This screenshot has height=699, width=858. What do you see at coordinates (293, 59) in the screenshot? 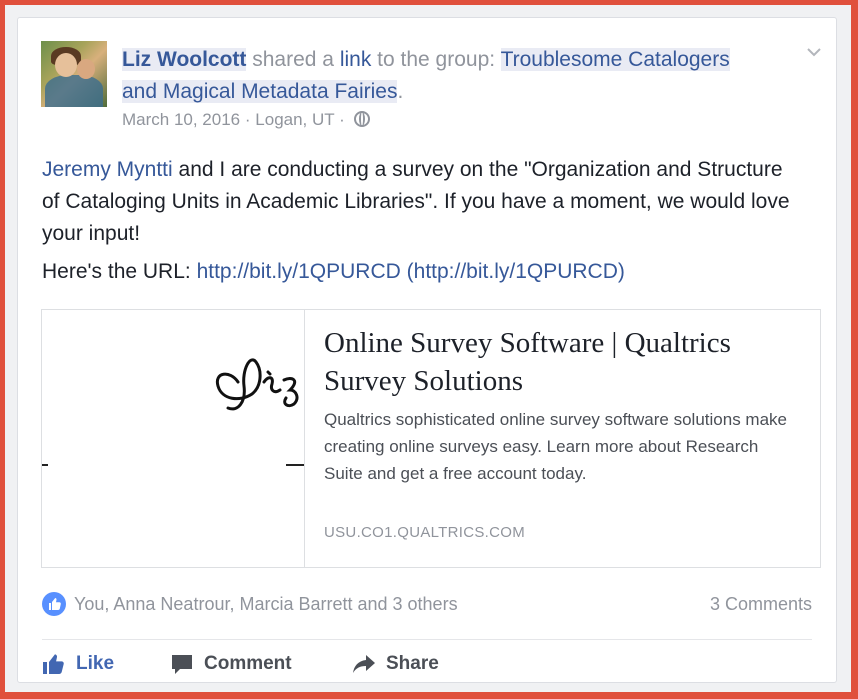
I see `shared-text: shared a` at bounding box center [293, 59].